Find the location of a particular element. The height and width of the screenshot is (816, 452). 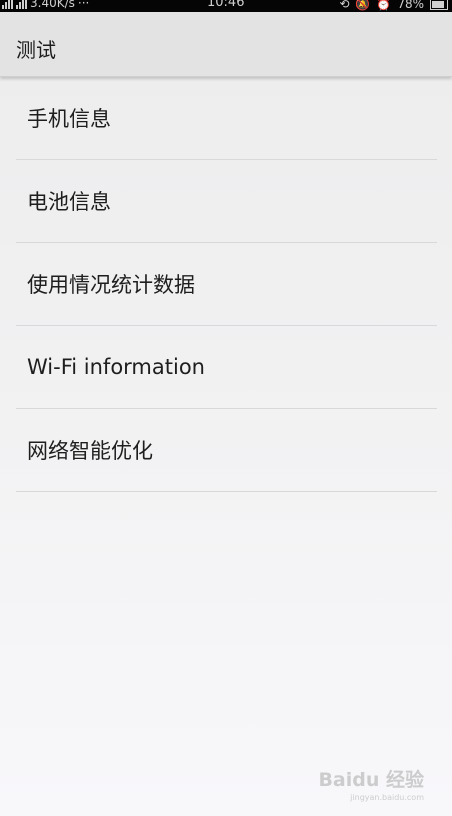

status-bar: 3.40K/s ··· 10:46 ⟲ 🔕 ⏰ 78% is located at coordinates (226, 6).